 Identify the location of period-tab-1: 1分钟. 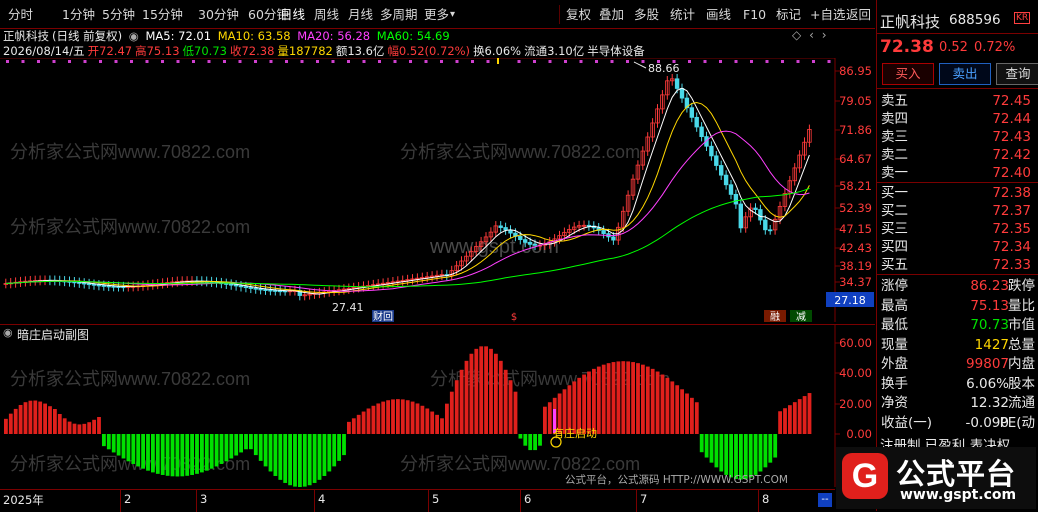
(78, 15).